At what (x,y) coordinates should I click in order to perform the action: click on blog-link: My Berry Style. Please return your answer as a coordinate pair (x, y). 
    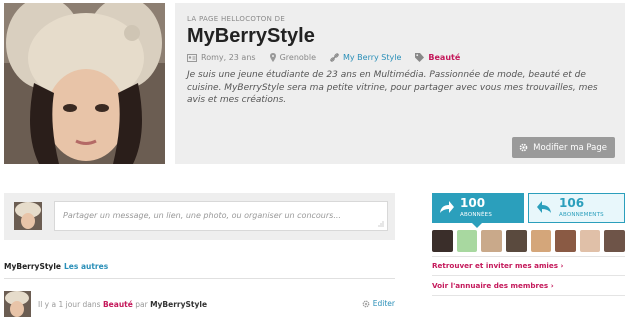
    Looking at the image, I should click on (365, 57).